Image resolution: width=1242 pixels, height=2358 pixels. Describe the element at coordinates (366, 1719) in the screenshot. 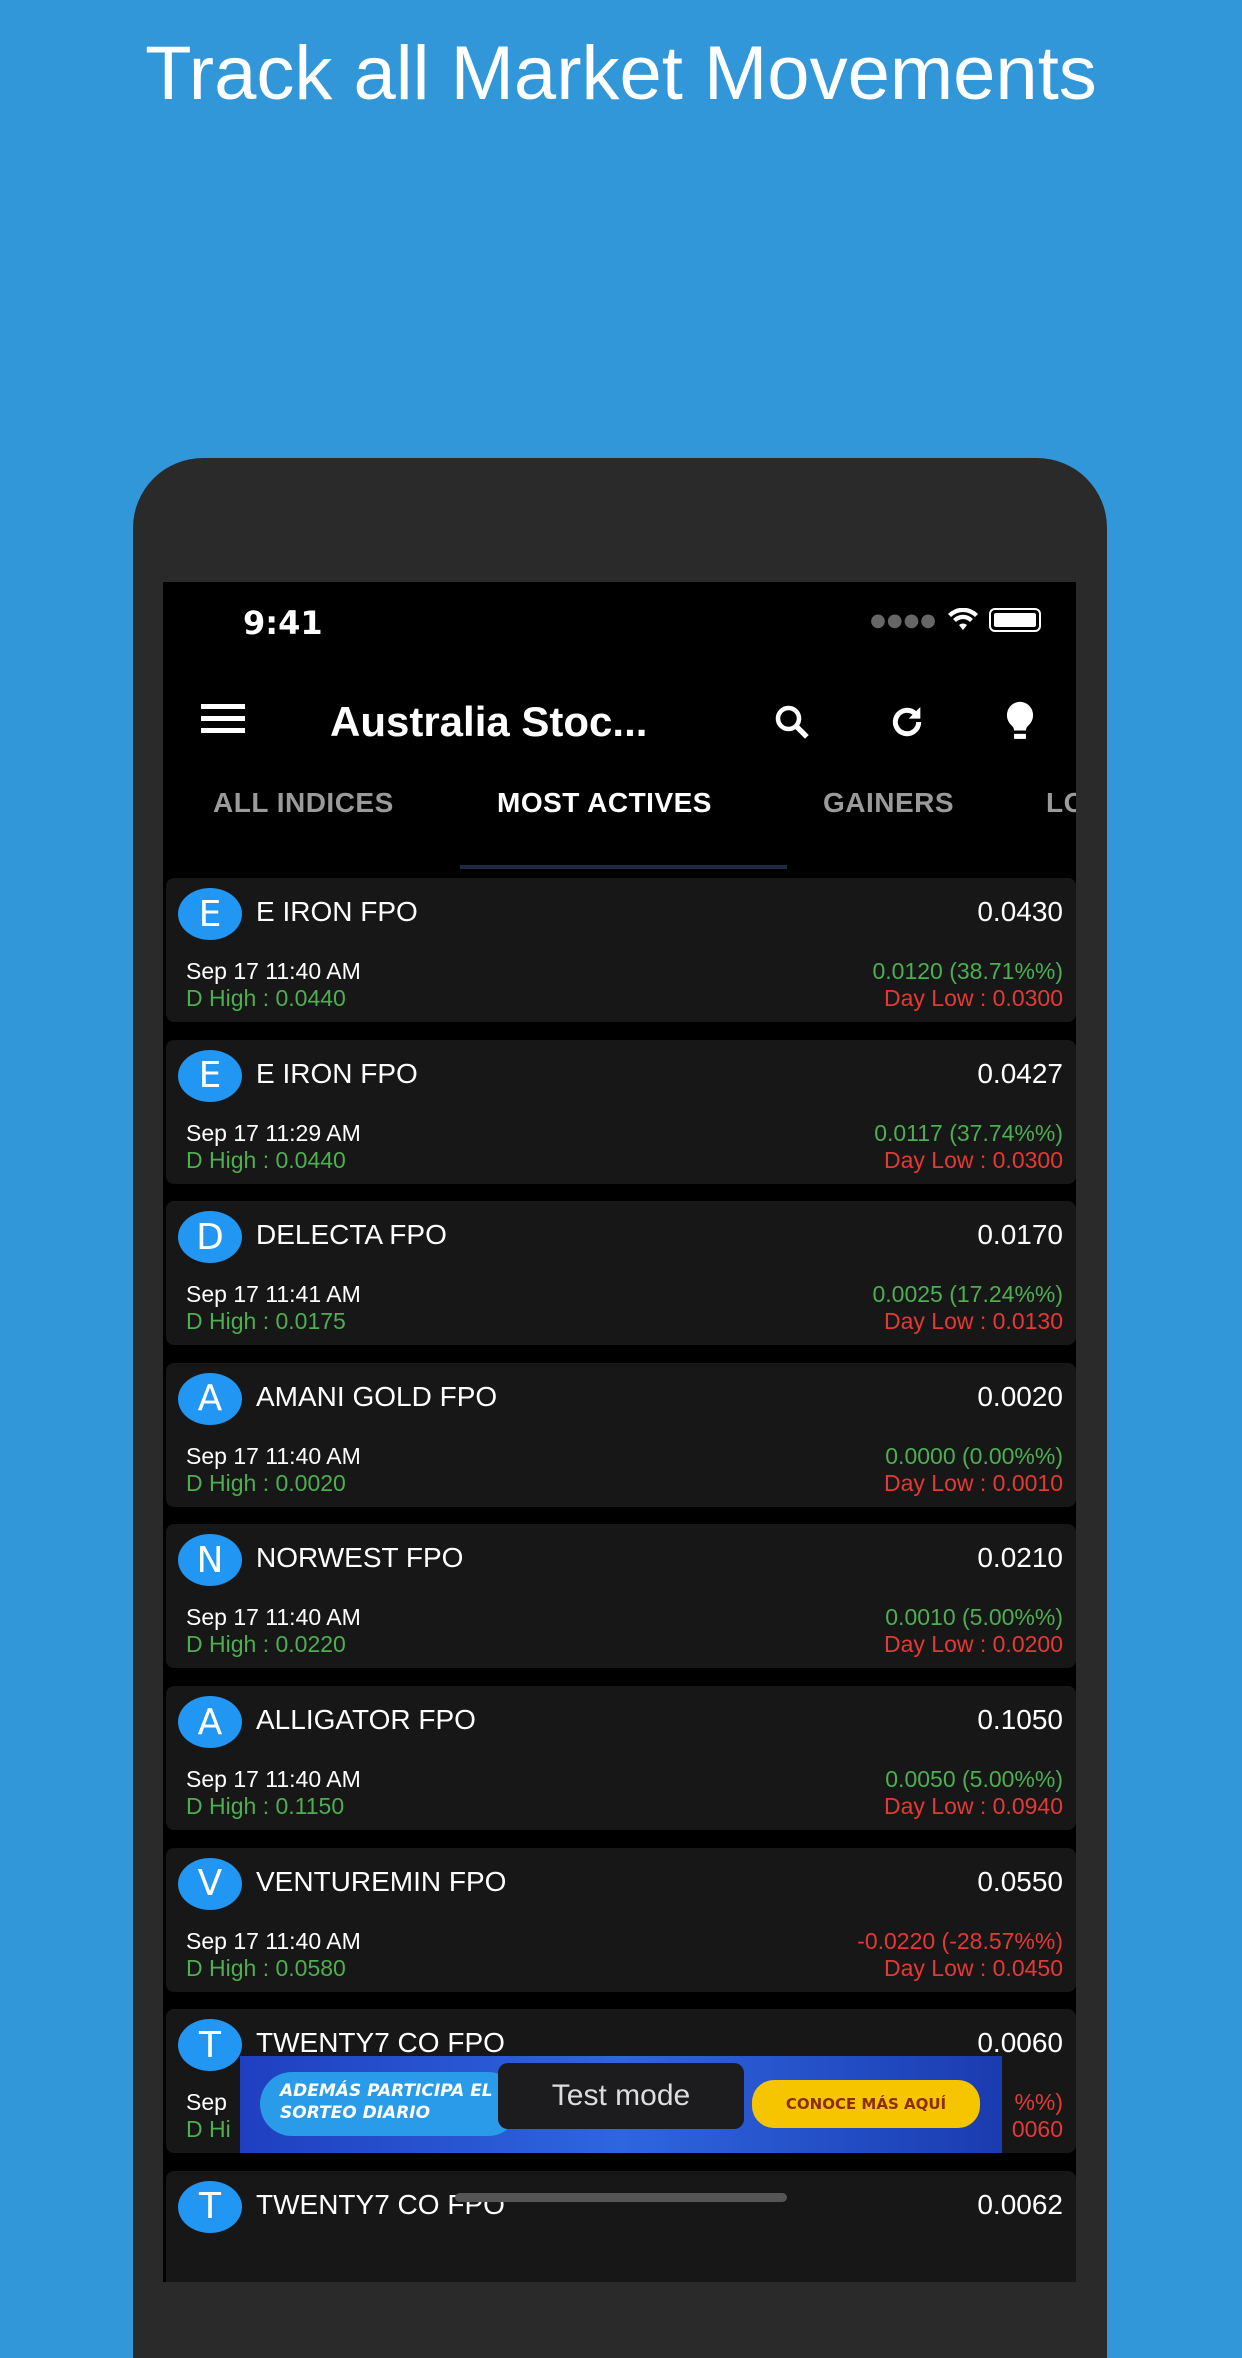

I see `stock-name: ALLIGATOR FPO` at that location.